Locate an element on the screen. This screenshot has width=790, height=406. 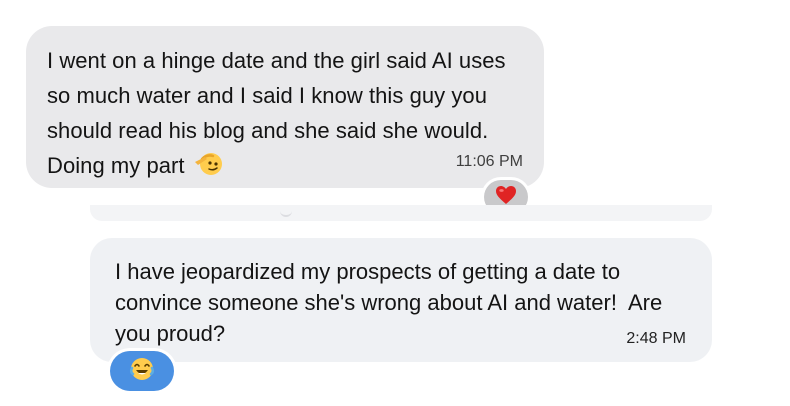
saluting-face-icon is located at coordinates (208, 163).